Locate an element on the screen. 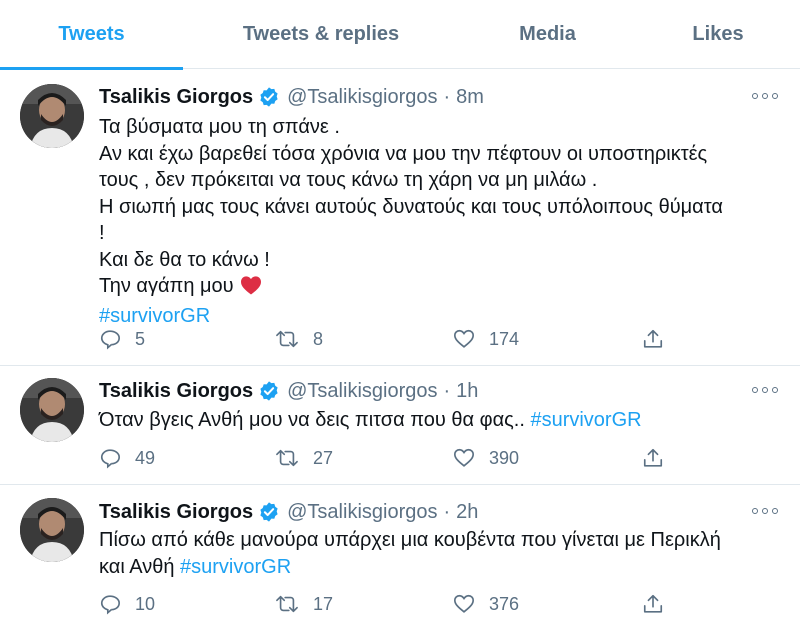 Image resolution: width=800 pixels, height=638 pixels. tweet-header: Tsalikis Giorgos @Tsalikisgiorgos · 1h is located at coordinates (288, 391).